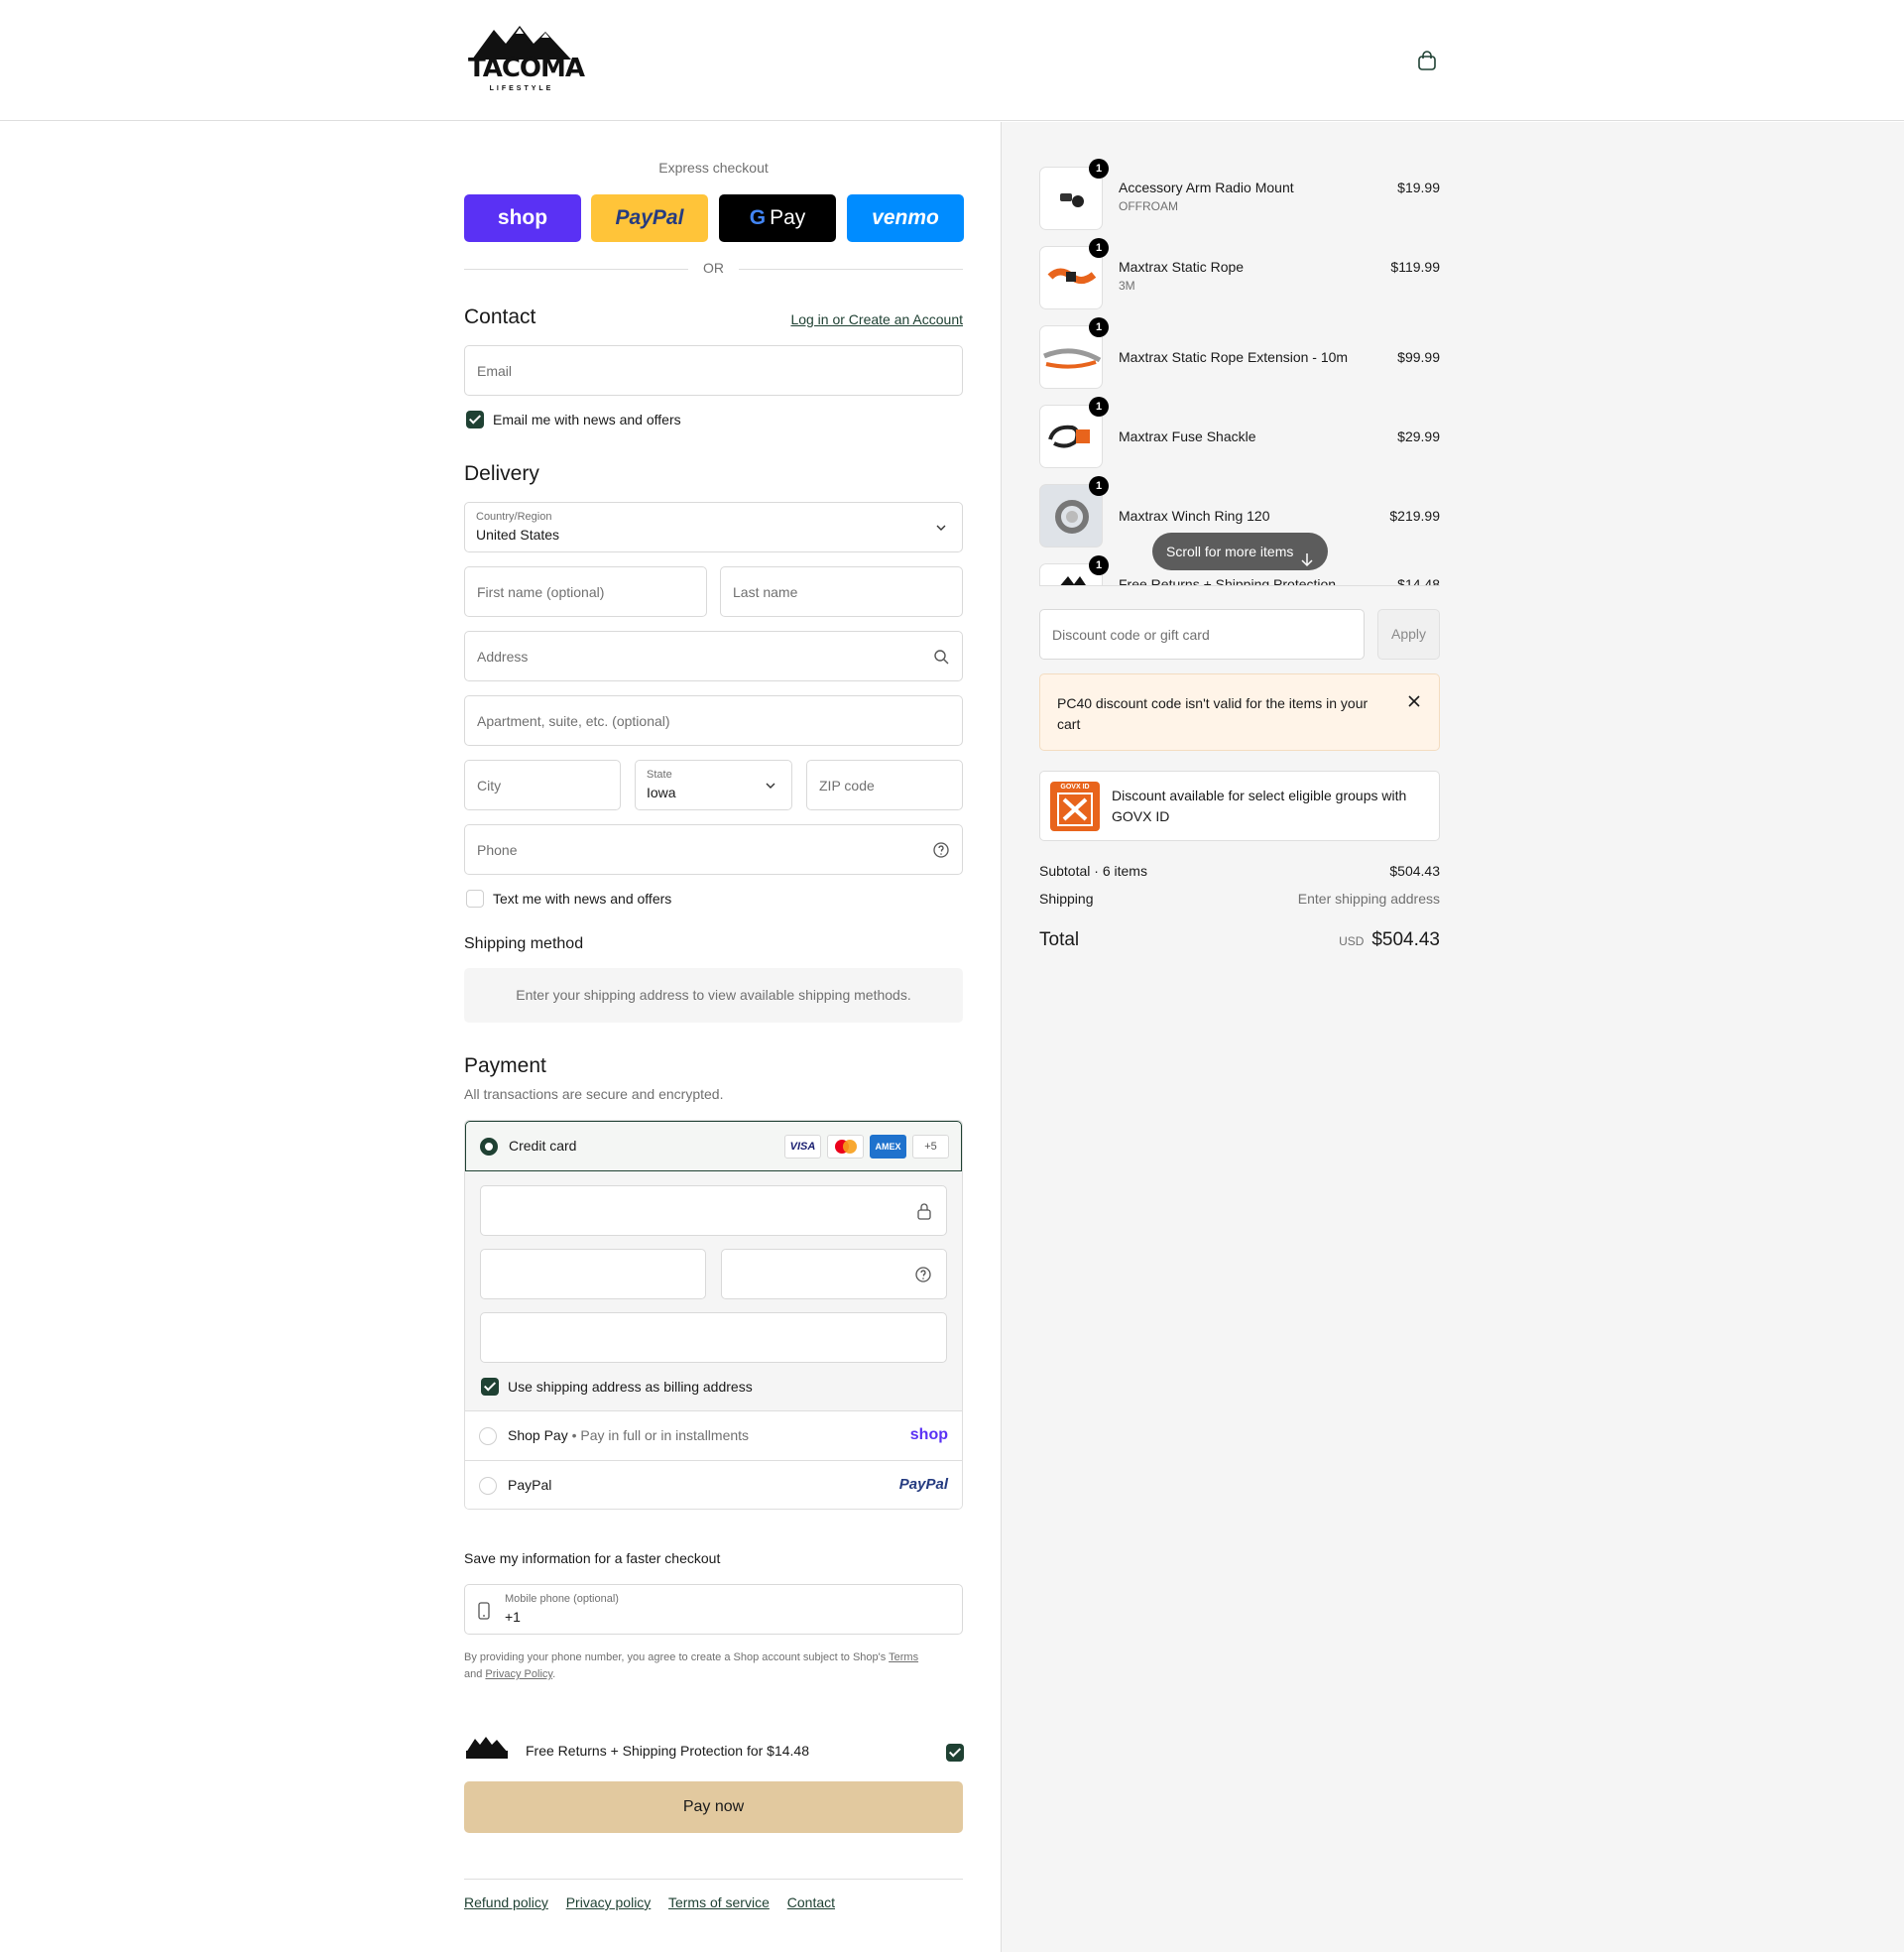 The height and width of the screenshot is (1952, 1904). What do you see at coordinates (1240, 551) in the screenshot?
I see `scroll-more-items-button: Scroll for more items` at bounding box center [1240, 551].